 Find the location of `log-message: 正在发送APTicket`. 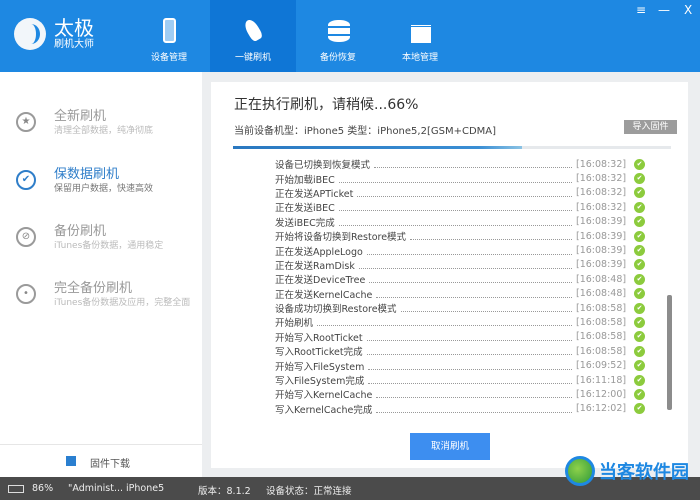

log-message: 正在发送APTicket is located at coordinates (314, 194).